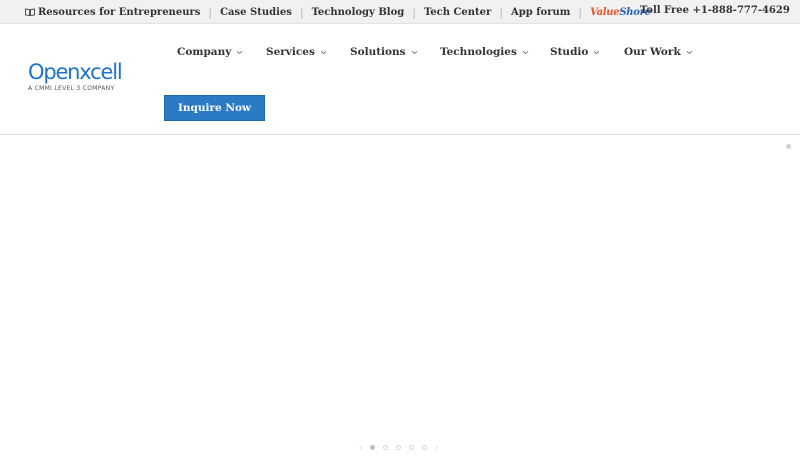 The image size is (800, 456). Describe the element at coordinates (652, 52) in the screenshot. I see `nav-item-label: Our Work` at that location.